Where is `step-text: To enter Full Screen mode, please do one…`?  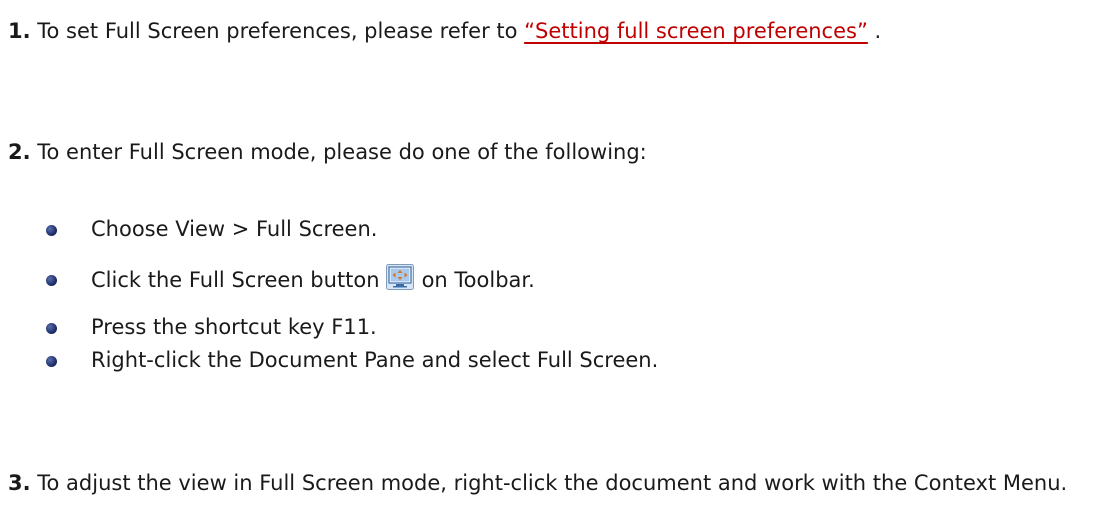 step-text: To enter Full Screen mode, please do one… is located at coordinates (338, 152).